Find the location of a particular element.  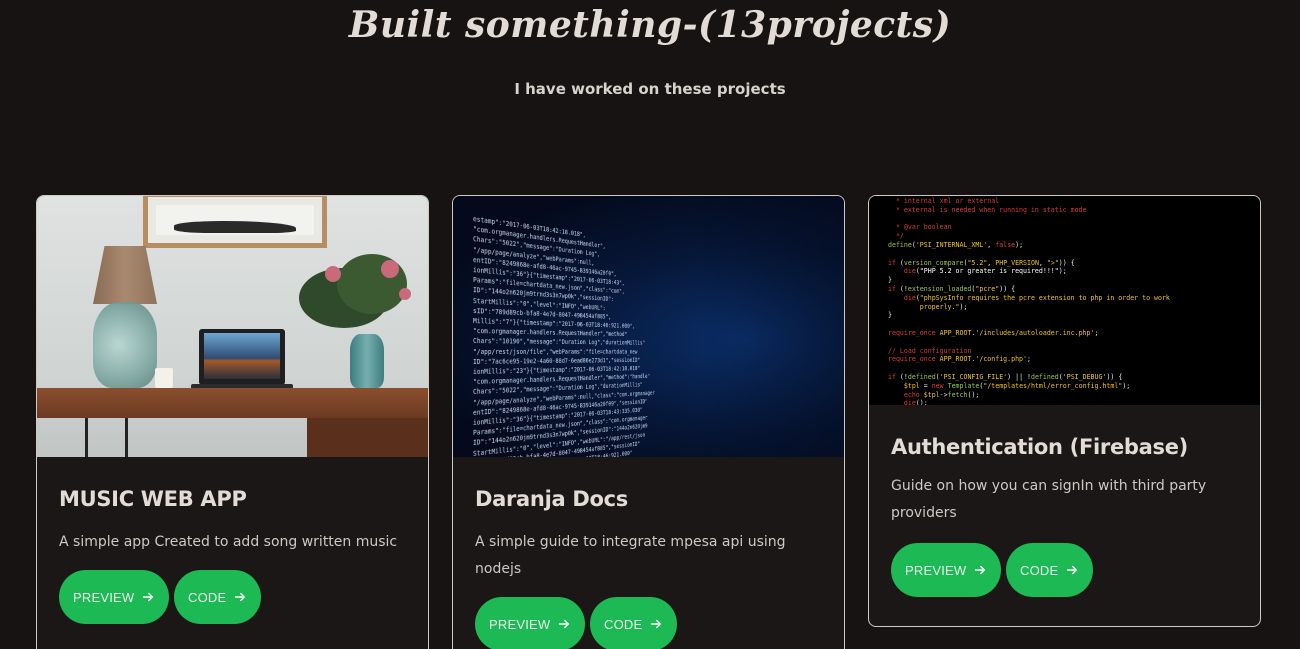

page-subtitle: I have worked on these projects is located at coordinates (650, 89).